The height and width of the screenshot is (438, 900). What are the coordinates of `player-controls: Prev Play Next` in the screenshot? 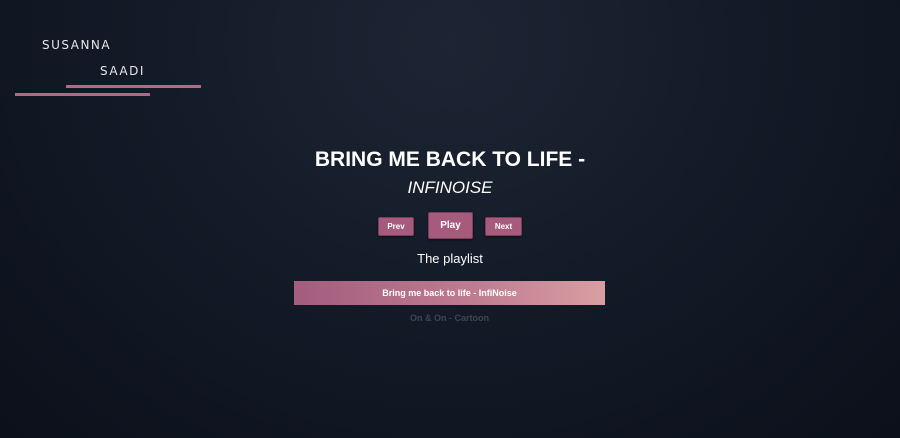 It's located at (450, 226).